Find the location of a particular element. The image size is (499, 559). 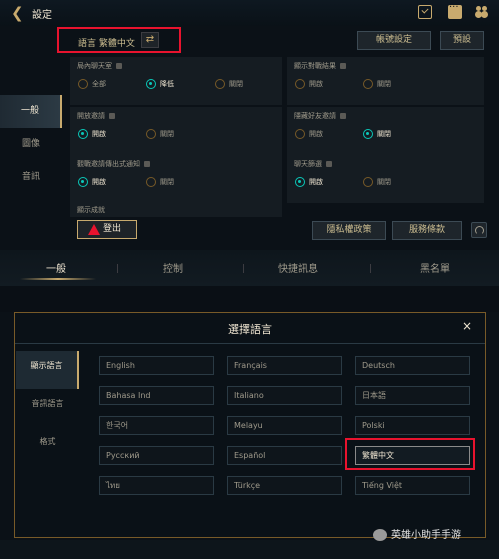

card-title: 聊天篩選 is located at coordinates (313, 164).